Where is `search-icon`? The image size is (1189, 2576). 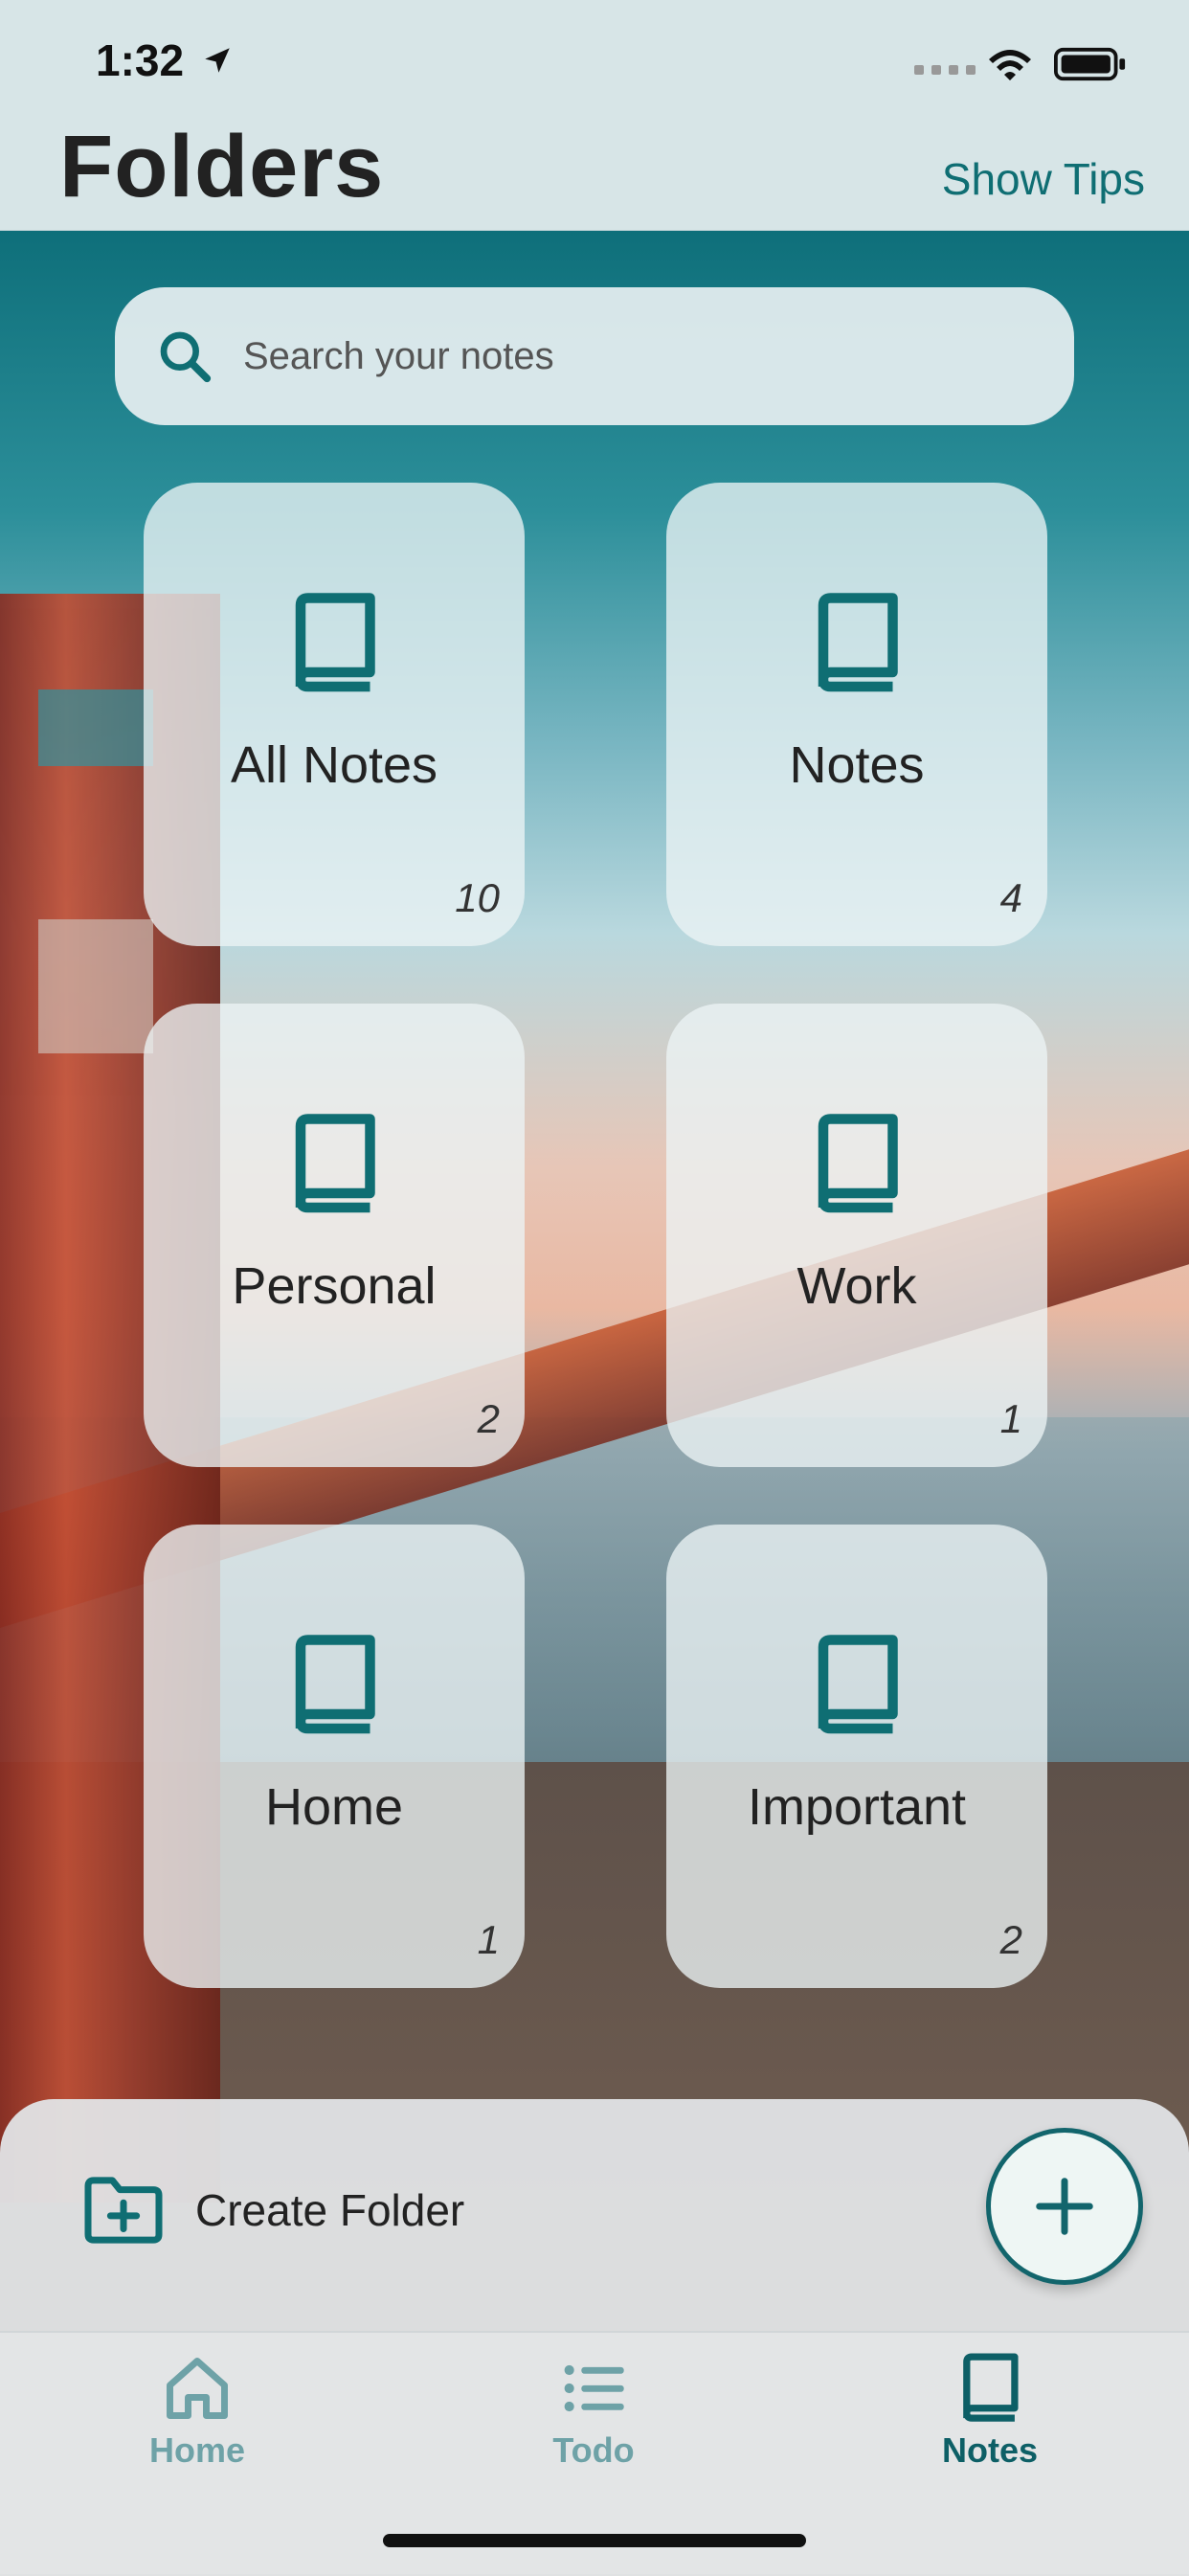 search-icon is located at coordinates (186, 357).